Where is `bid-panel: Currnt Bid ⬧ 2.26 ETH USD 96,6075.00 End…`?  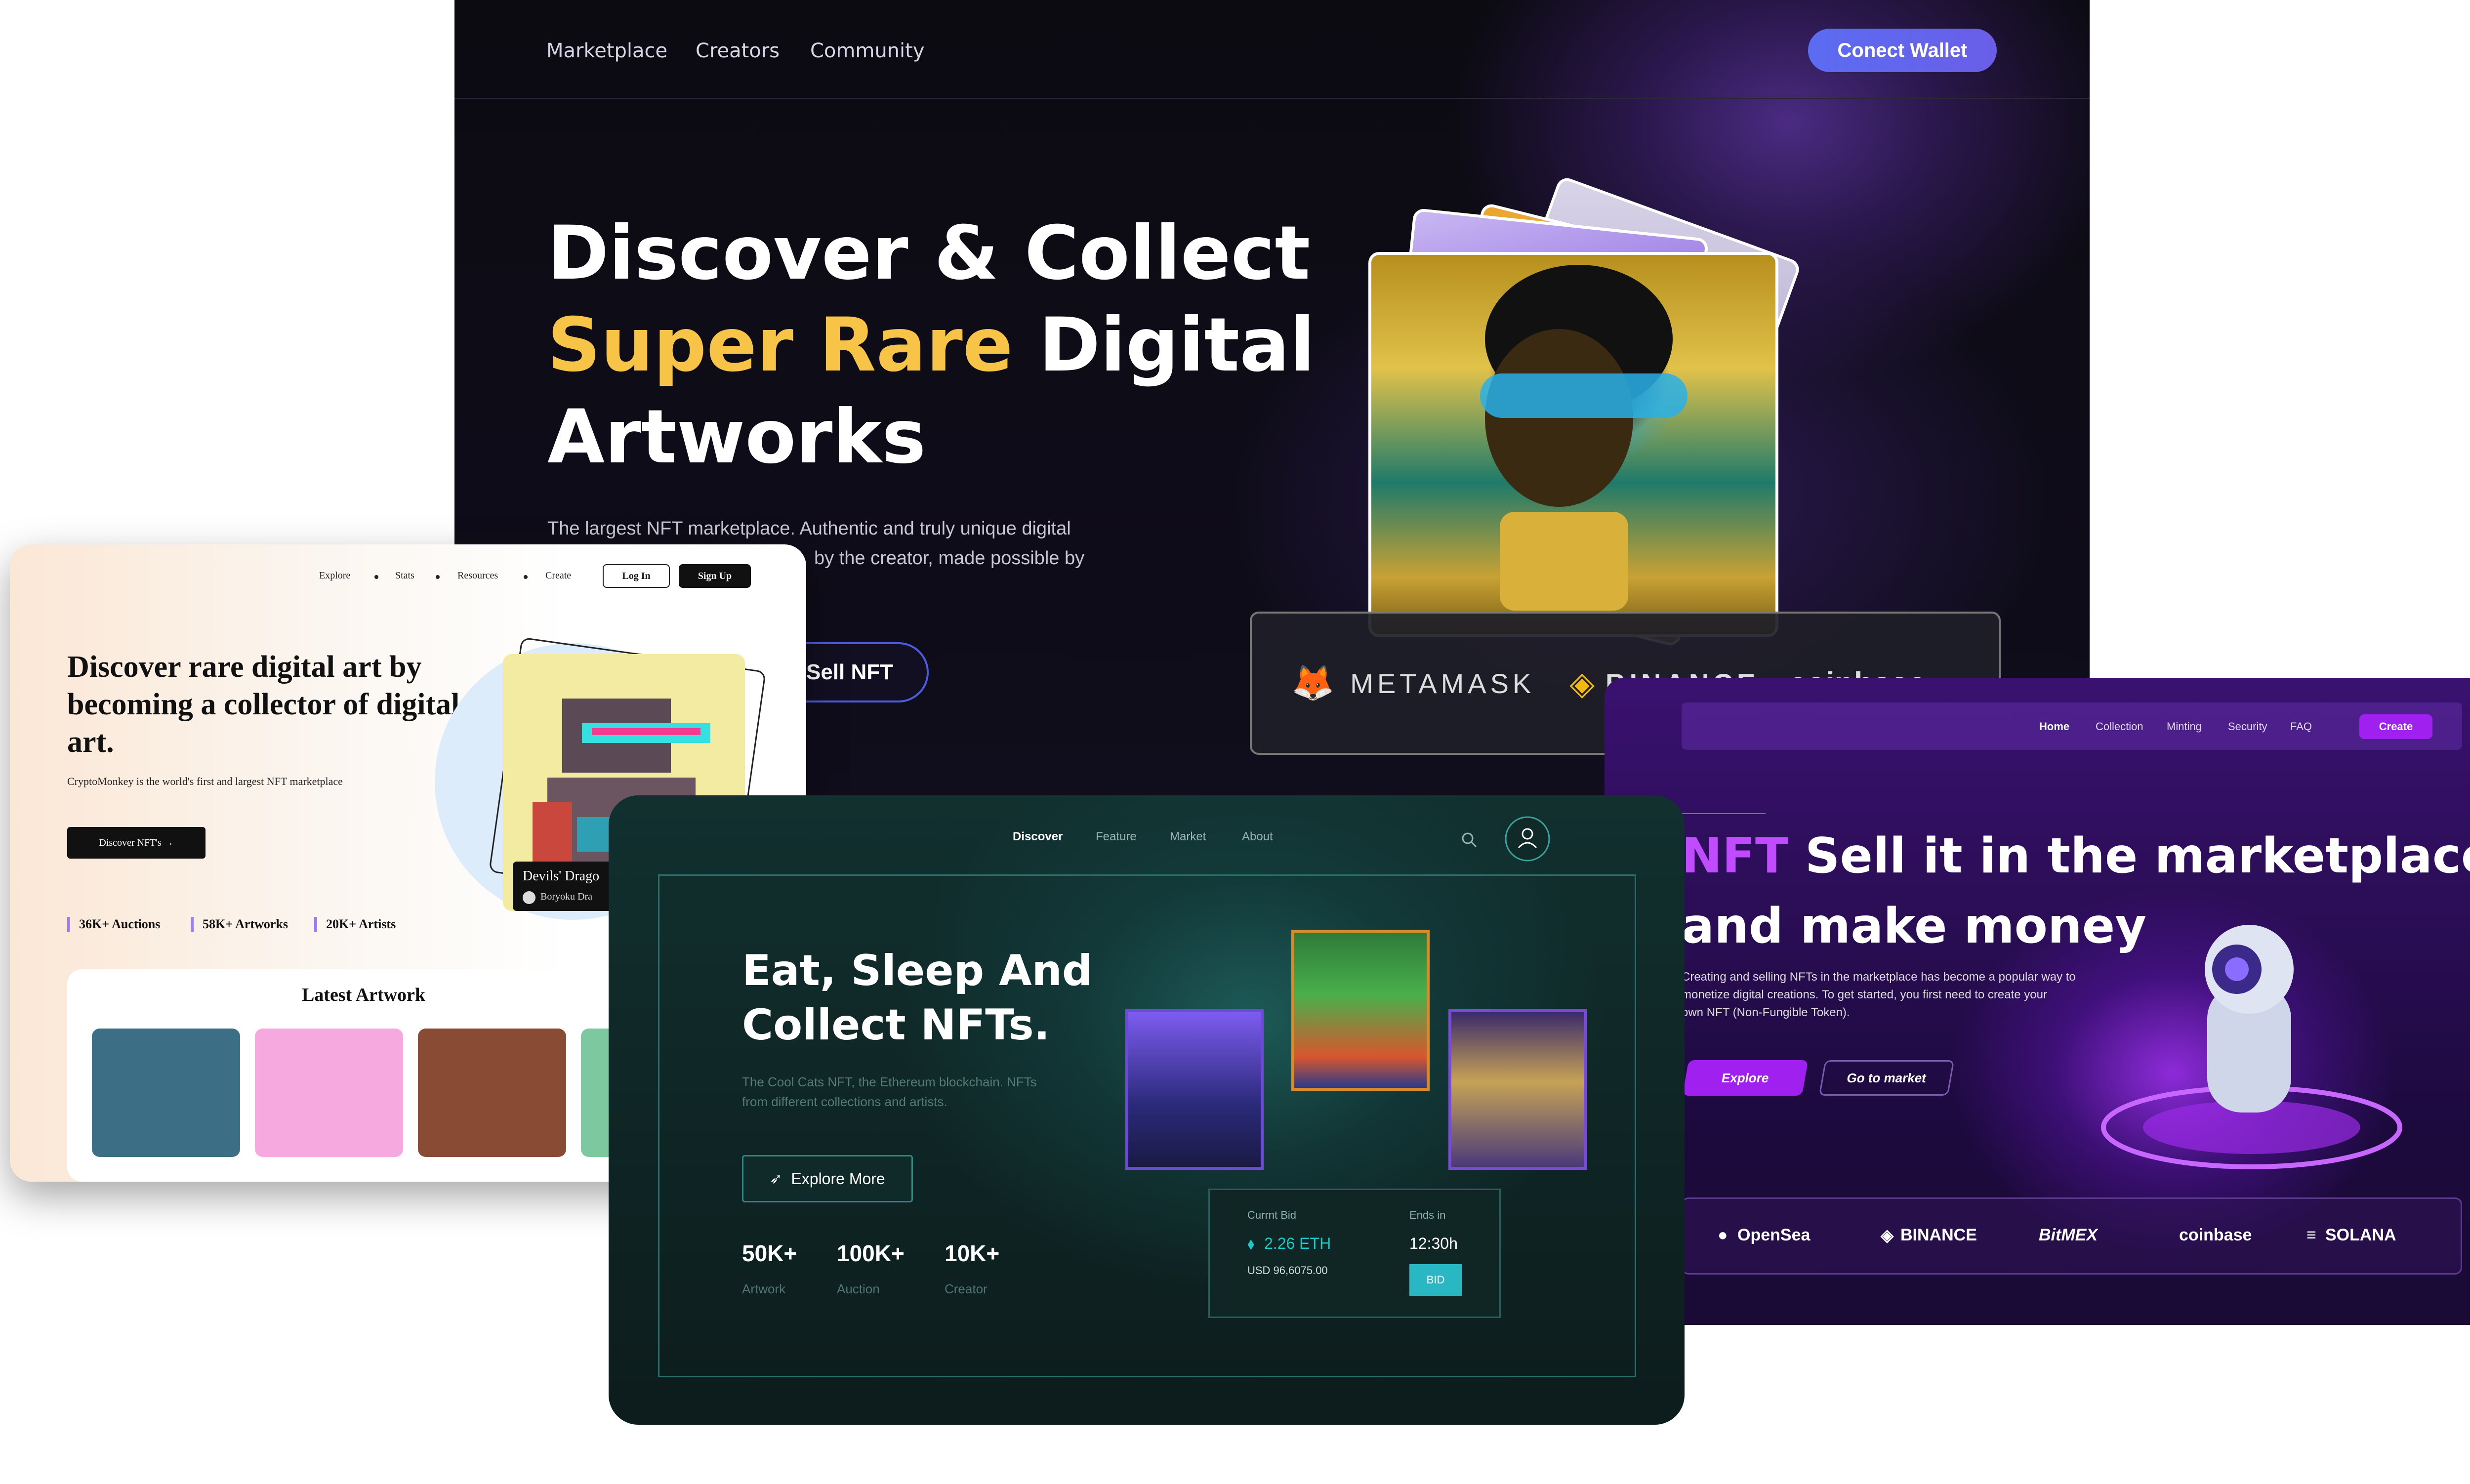
bid-panel: Currnt Bid ⬧ 2.26 ETH USD 96,6075.00 End… is located at coordinates (1354, 1253).